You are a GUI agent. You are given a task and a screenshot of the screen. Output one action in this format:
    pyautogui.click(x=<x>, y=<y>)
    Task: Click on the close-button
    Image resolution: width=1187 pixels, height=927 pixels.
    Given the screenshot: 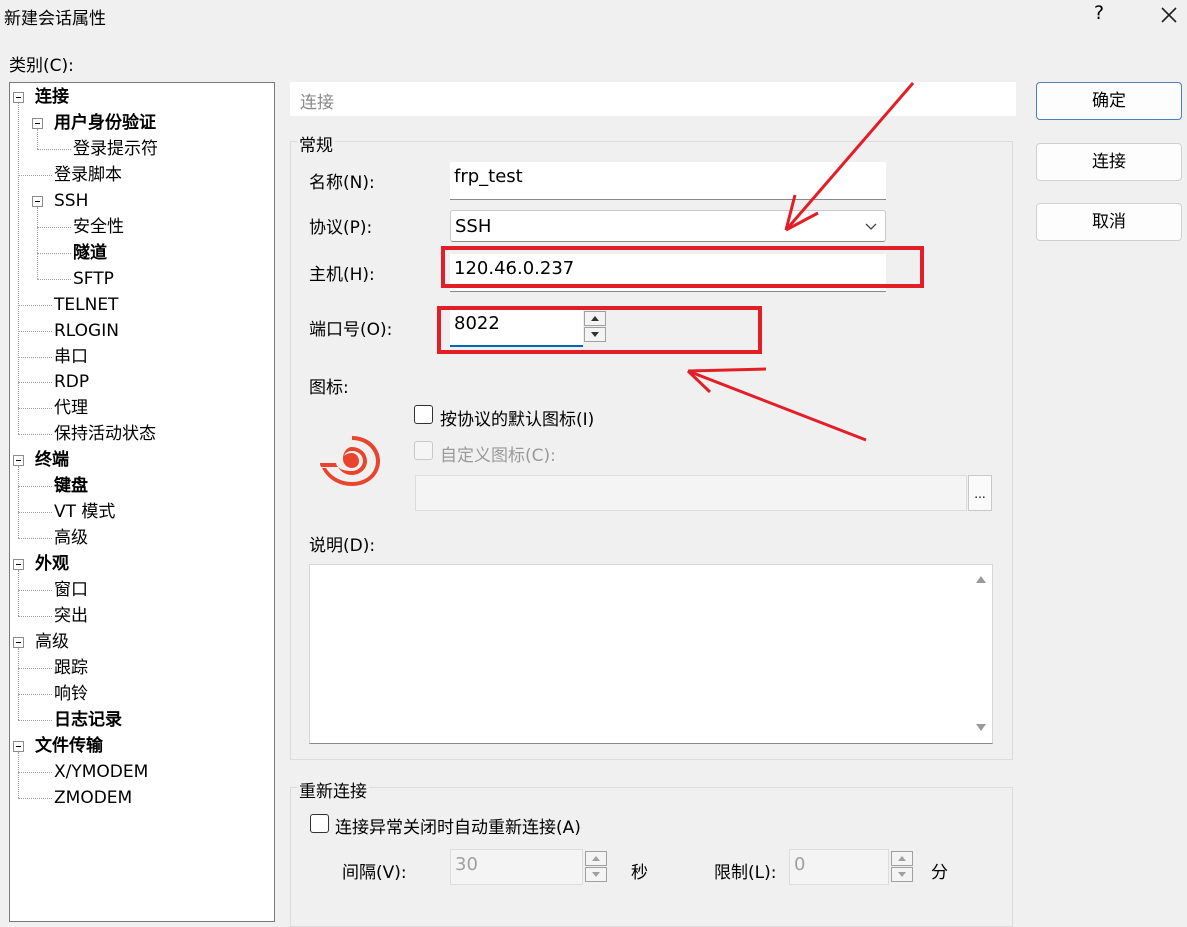 What is the action you would take?
    pyautogui.click(x=1169, y=15)
    